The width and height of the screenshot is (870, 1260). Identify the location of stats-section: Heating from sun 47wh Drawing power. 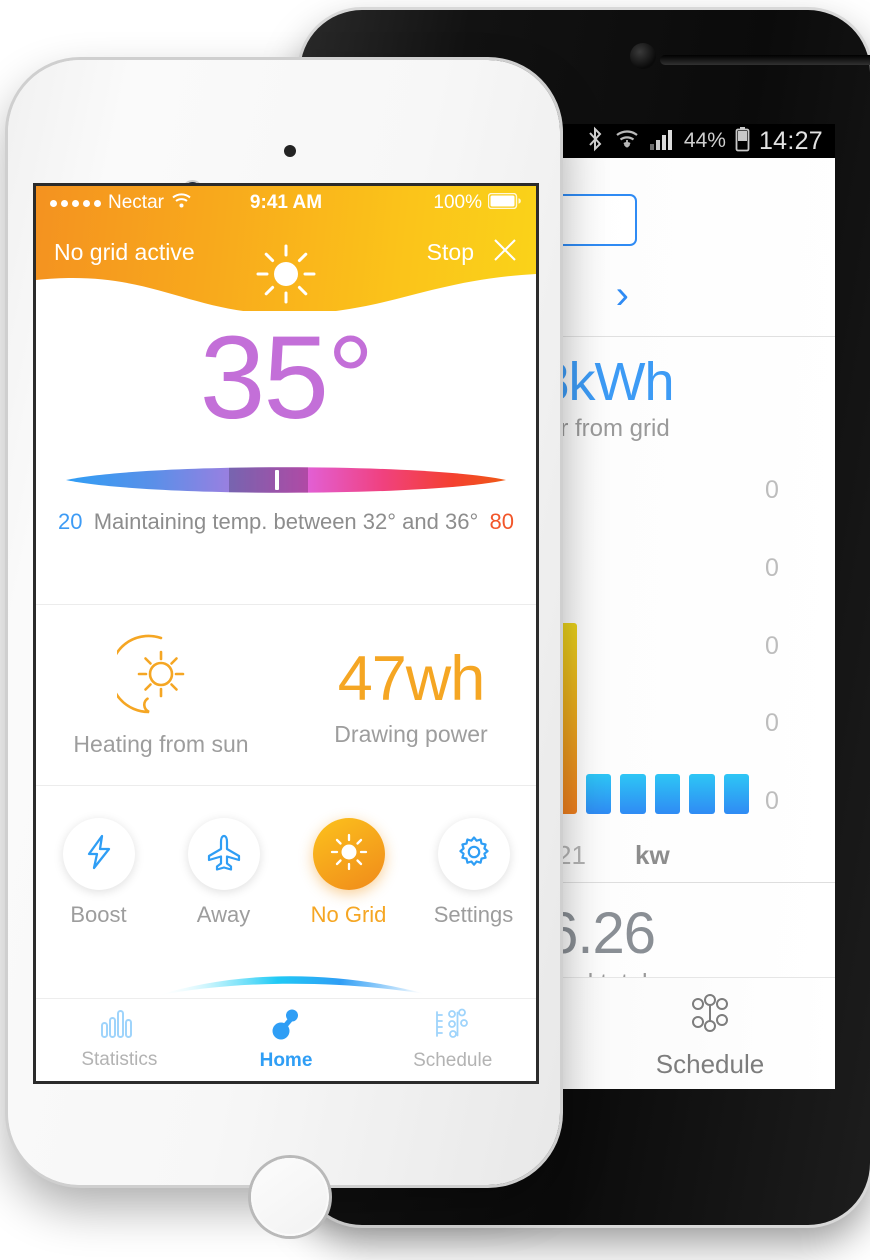
(286, 695).